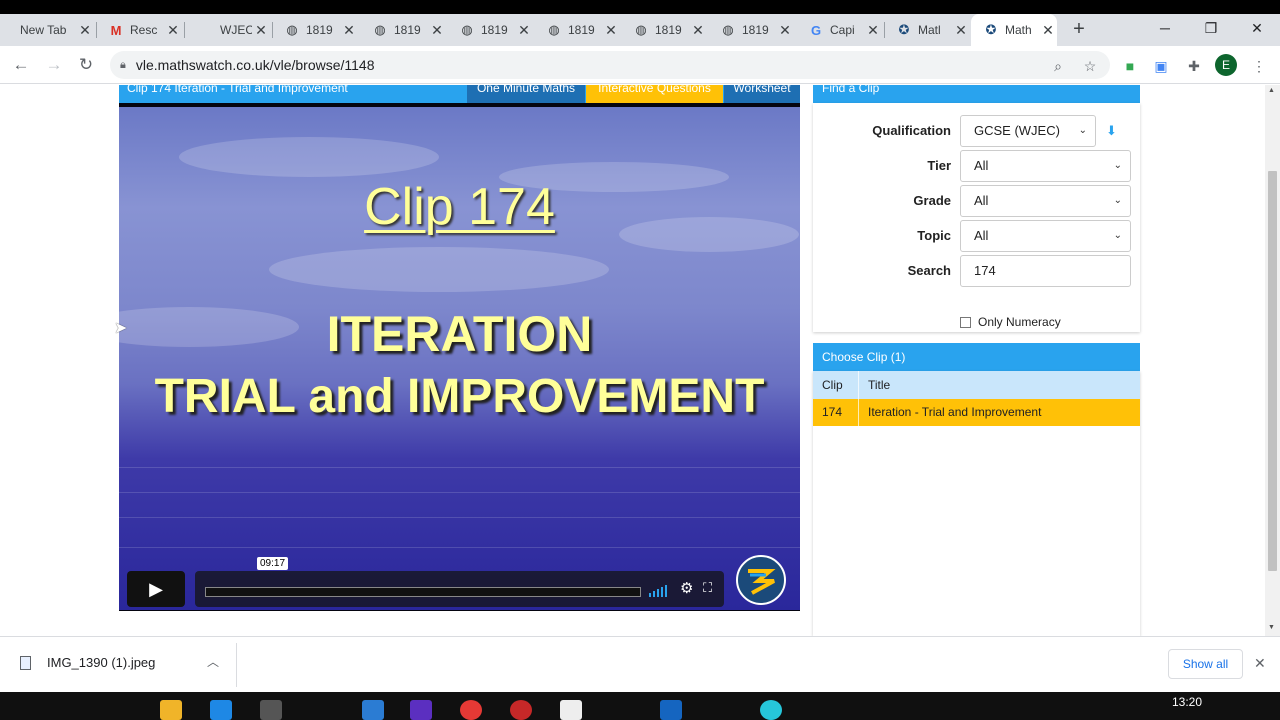 Image resolution: width=1280 pixels, height=720 pixels. What do you see at coordinates (610, 65) in the screenshot?
I see `address-bar: 🔒︎ vle.mathswatch.co.uk/vle/browse/1148` at bounding box center [610, 65].